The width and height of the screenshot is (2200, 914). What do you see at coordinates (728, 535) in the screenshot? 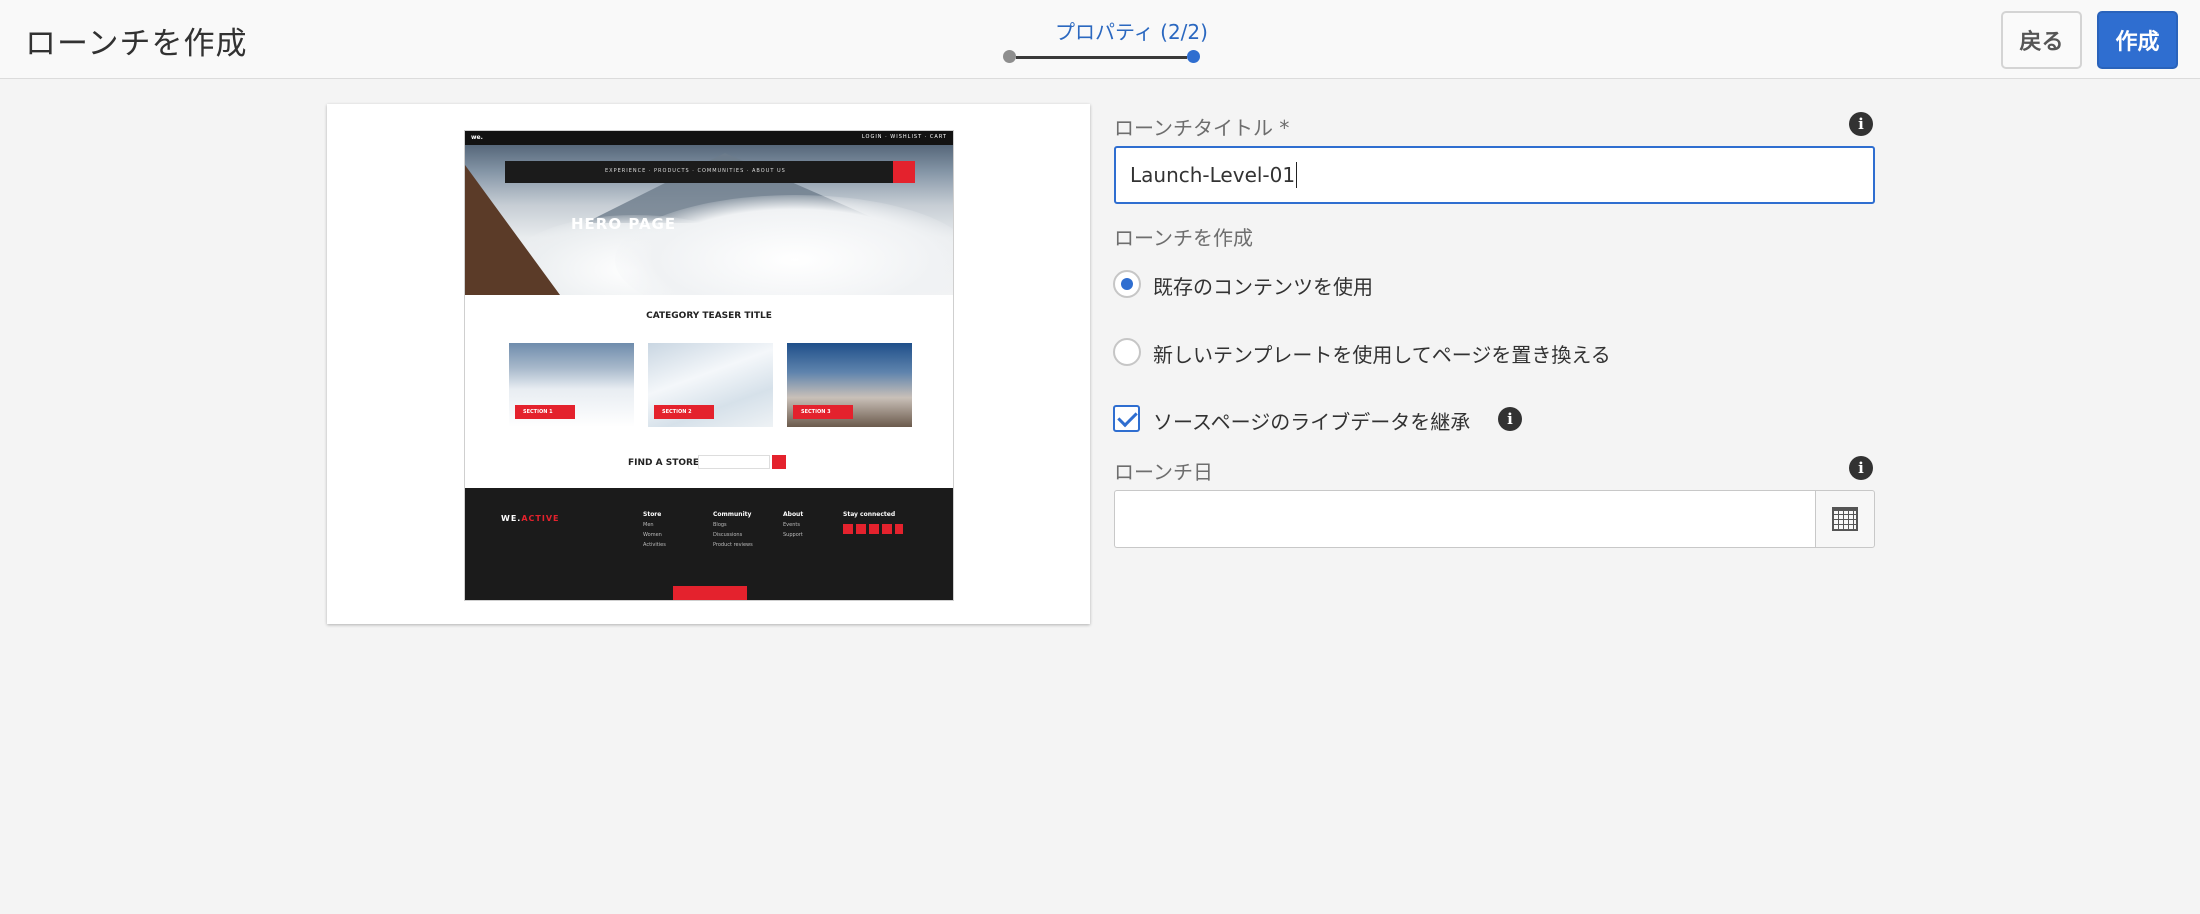
I see `thumb-footer-link: Discussions` at bounding box center [728, 535].